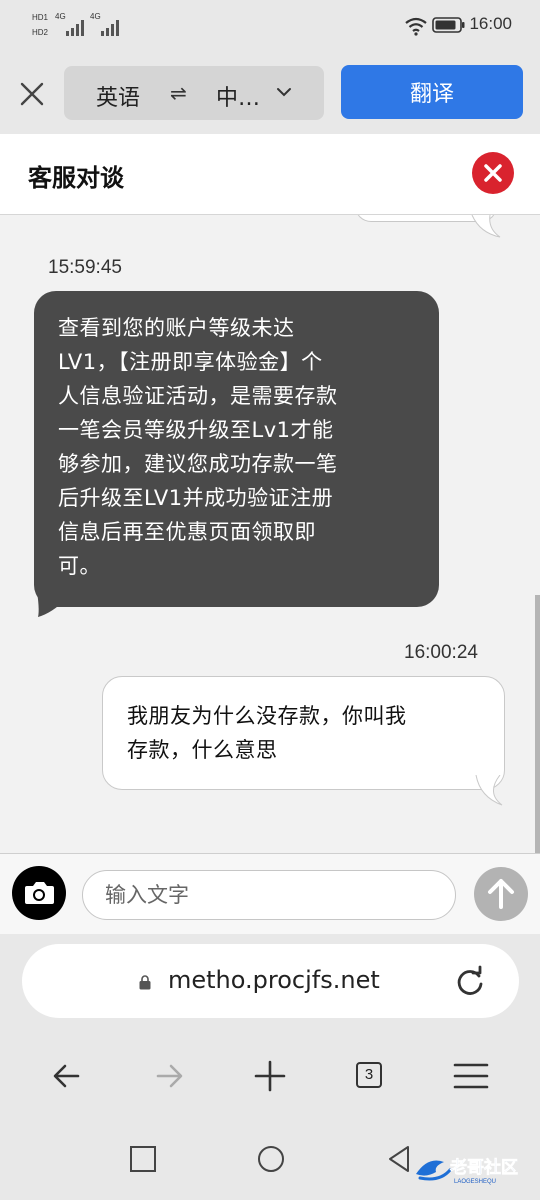 This screenshot has width=540, height=1200. I want to click on camera-icon, so click(39, 893).